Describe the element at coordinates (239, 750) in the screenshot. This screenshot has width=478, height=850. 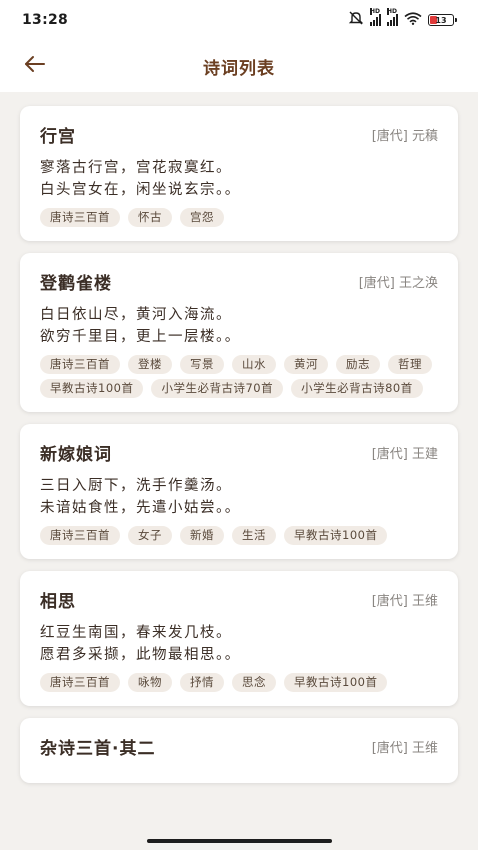
I see `poem-card: 杂诗三首·其二 [唐代] 王维` at that location.